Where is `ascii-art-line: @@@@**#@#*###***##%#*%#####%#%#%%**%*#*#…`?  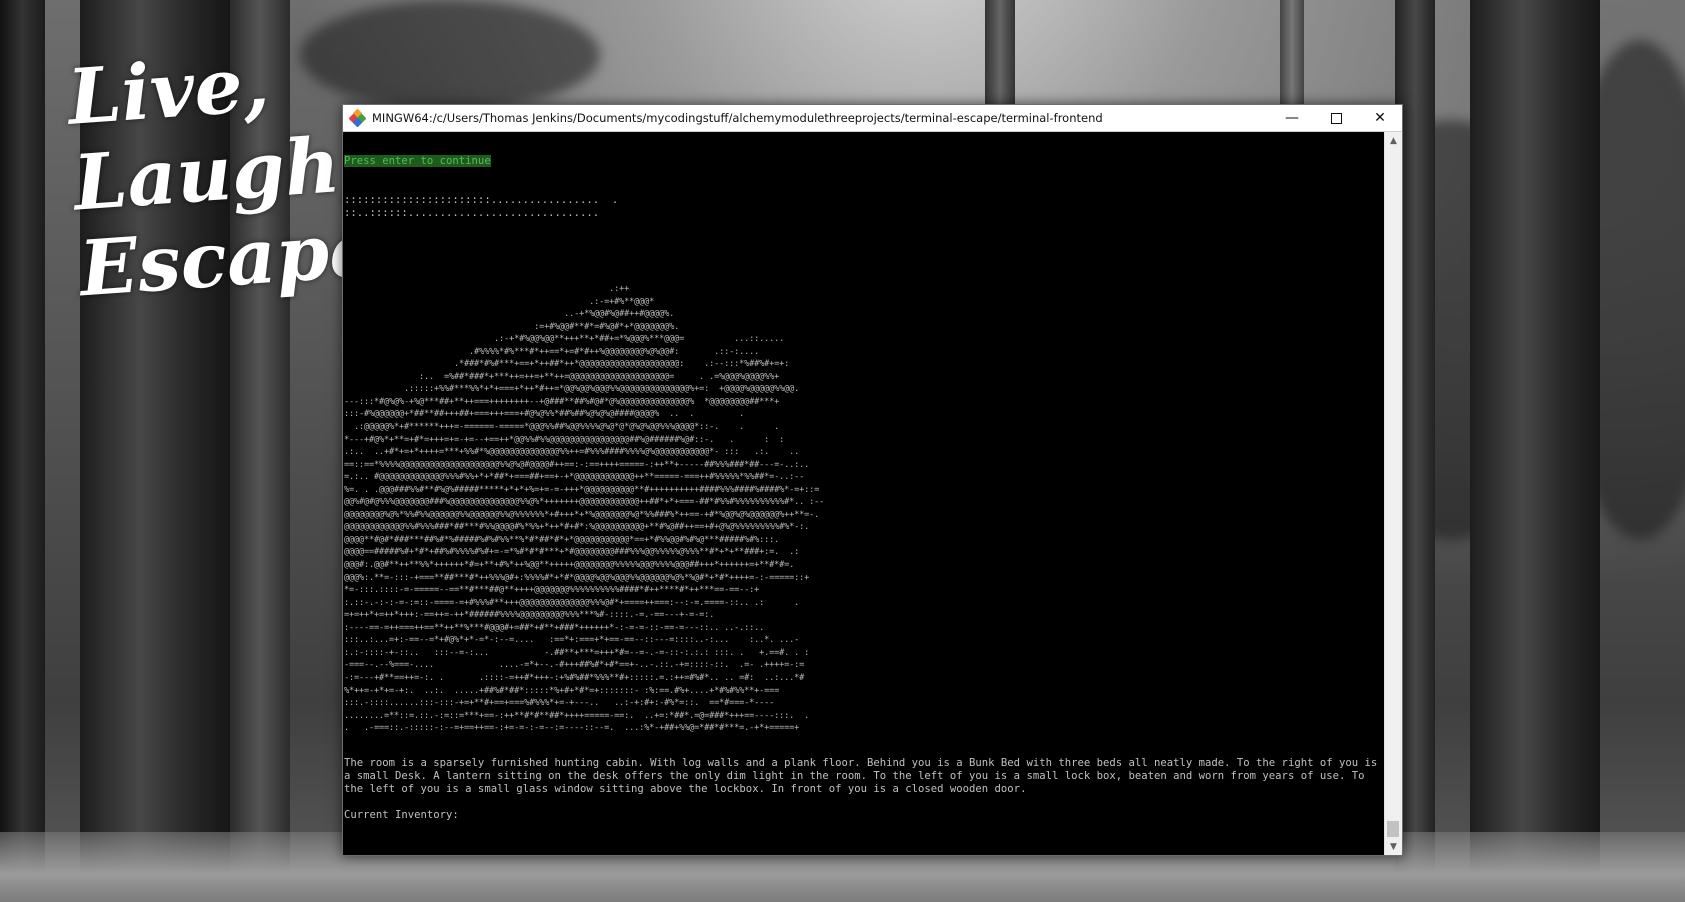
ascii-art-line: @@@@**#@#*###***##%#*%#####%#%#%%**%*#*#… is located at coordinates (562, 539).